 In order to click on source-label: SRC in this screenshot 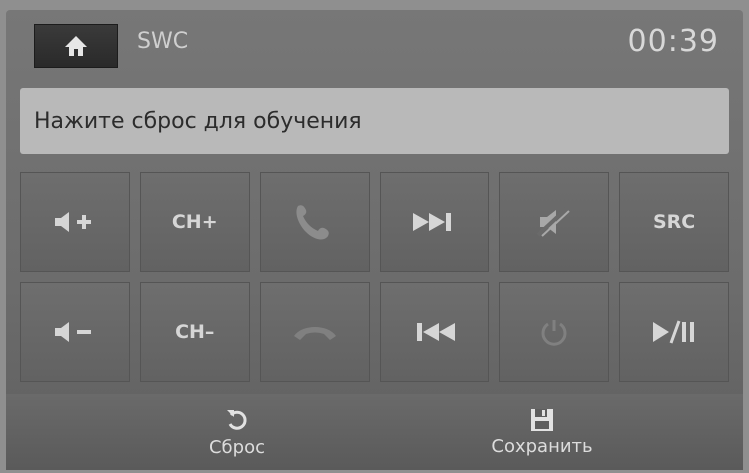, I will do `click(674, 222)`.